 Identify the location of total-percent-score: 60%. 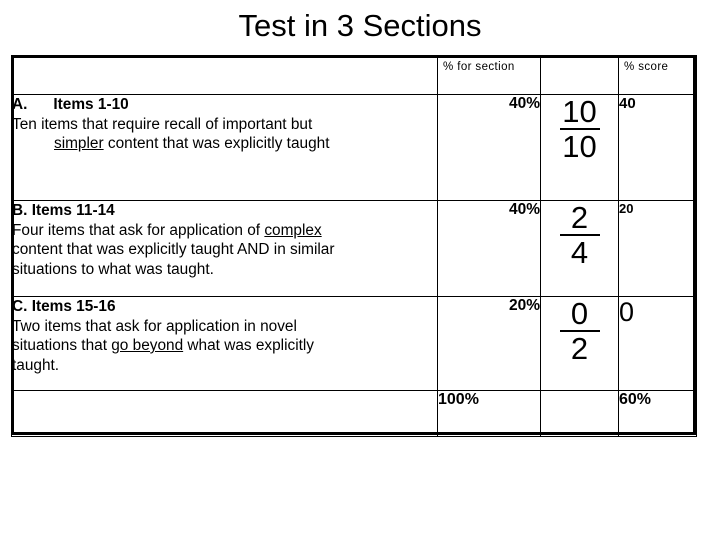
(657, 413).